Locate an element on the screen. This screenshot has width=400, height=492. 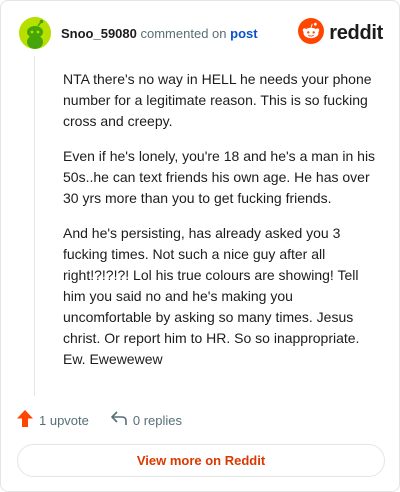
post-link: post is located at coordinates (243, 33).